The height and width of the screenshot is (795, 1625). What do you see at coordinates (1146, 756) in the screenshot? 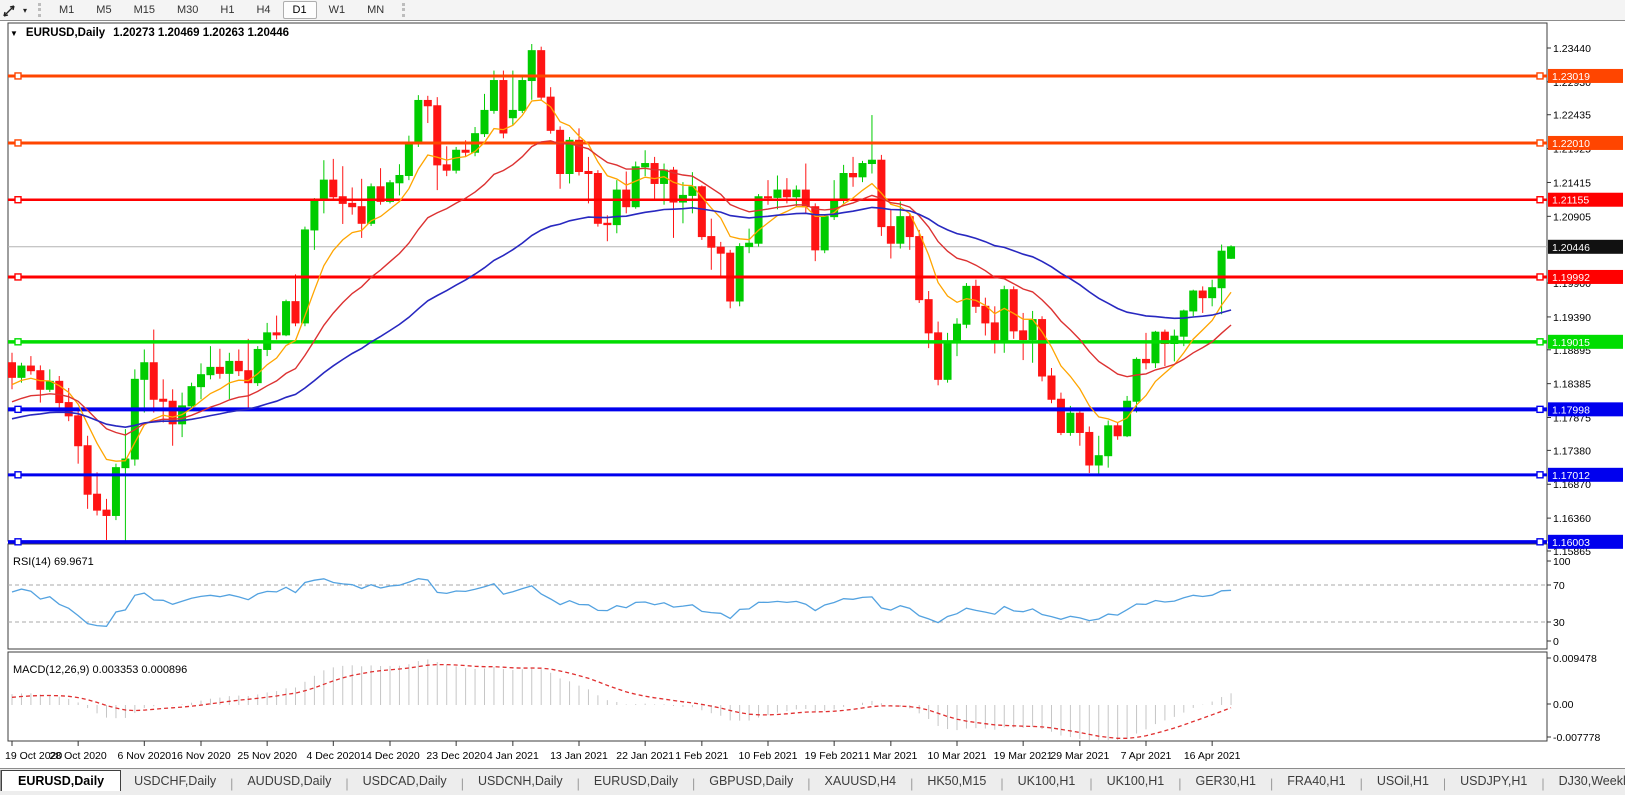
I see `date-axis-label: 7 Apr 2021` at bounding box center [1146, 756].